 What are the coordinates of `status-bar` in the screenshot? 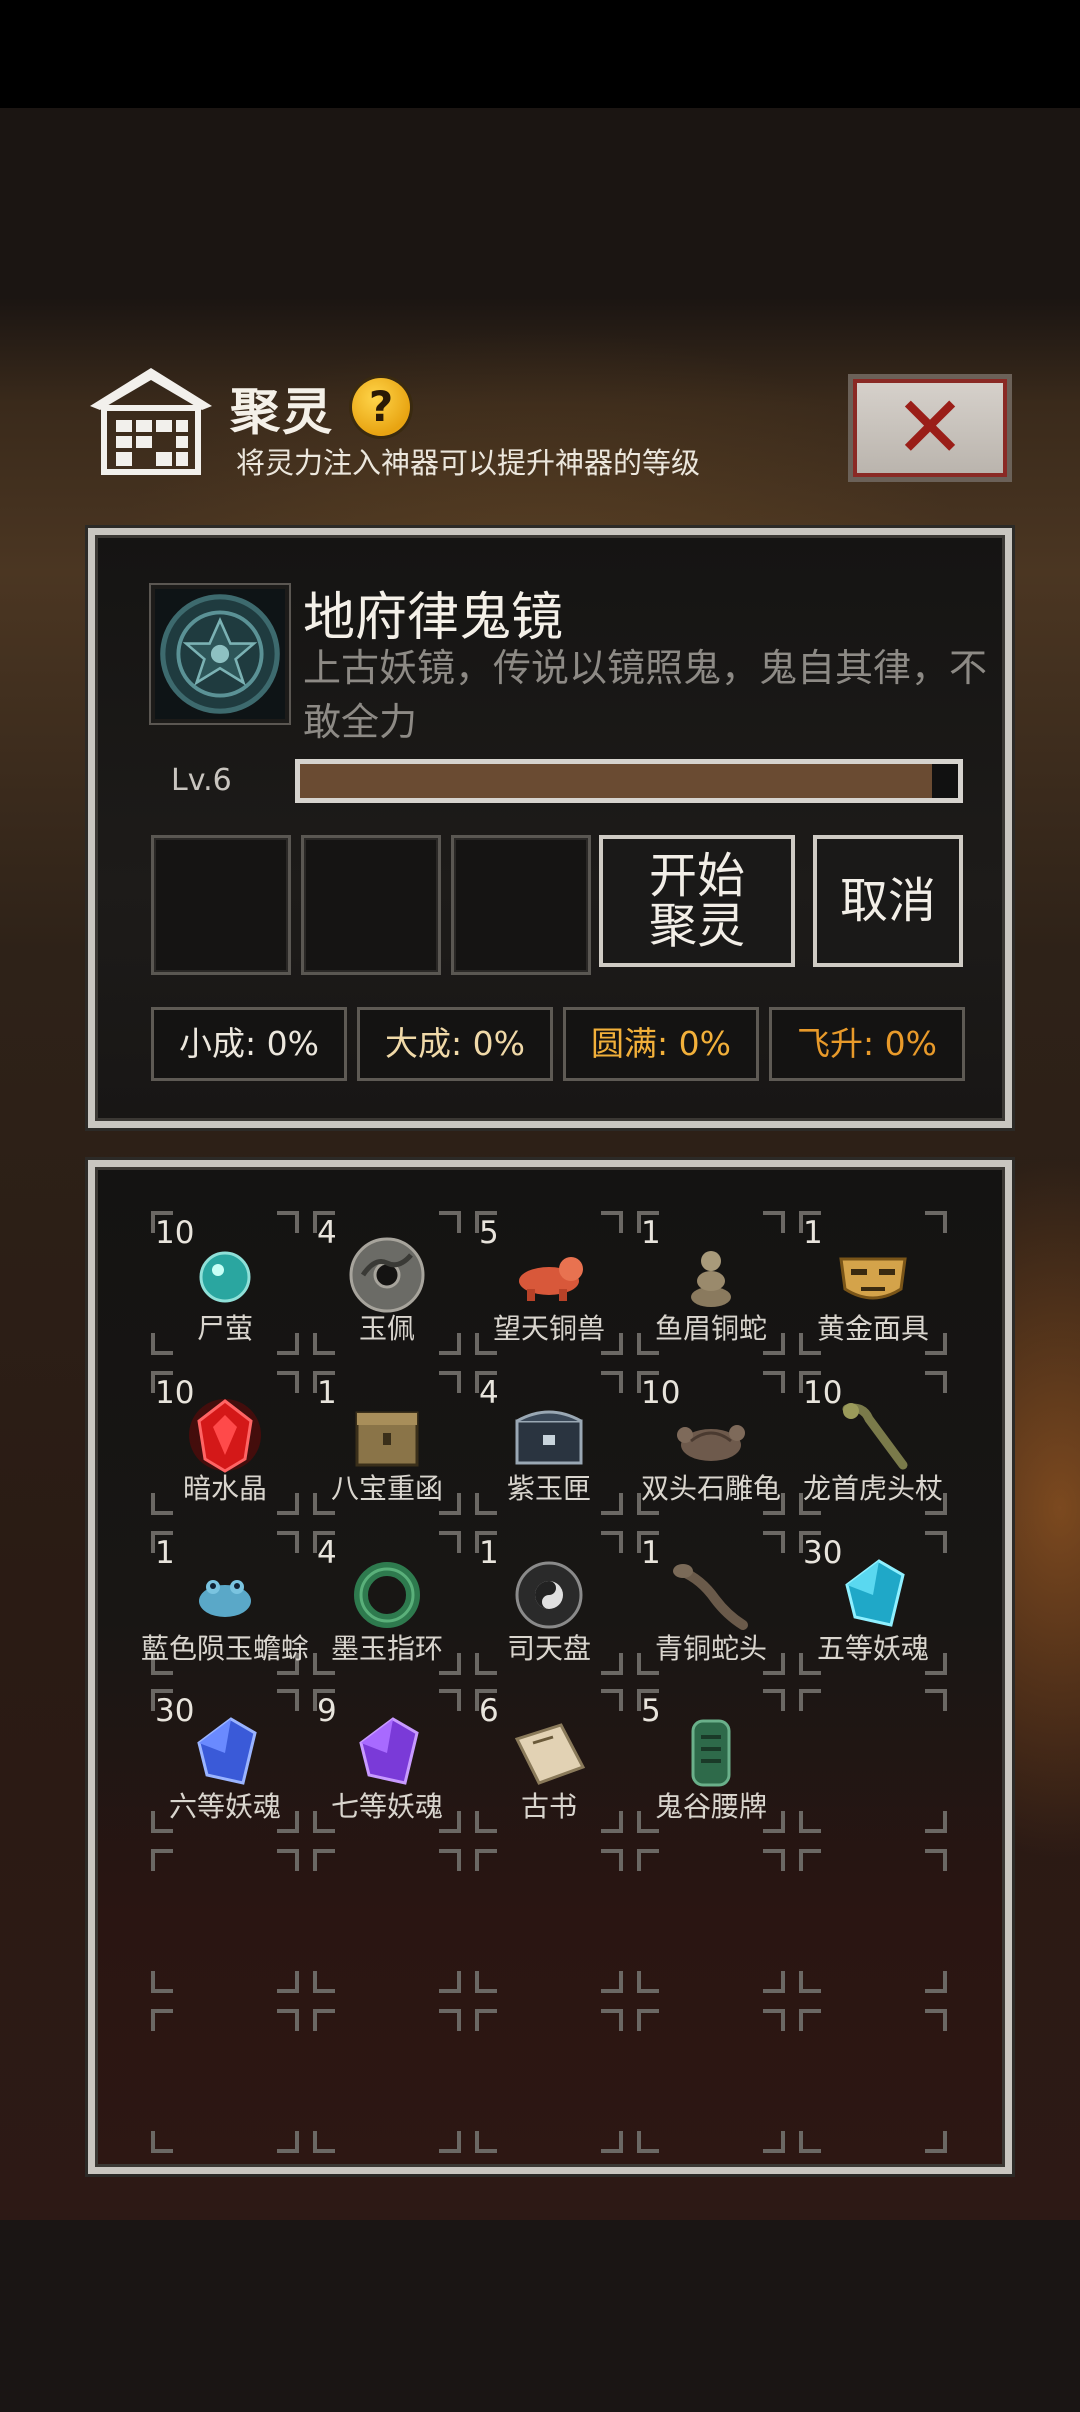 It's located at (540, 54).